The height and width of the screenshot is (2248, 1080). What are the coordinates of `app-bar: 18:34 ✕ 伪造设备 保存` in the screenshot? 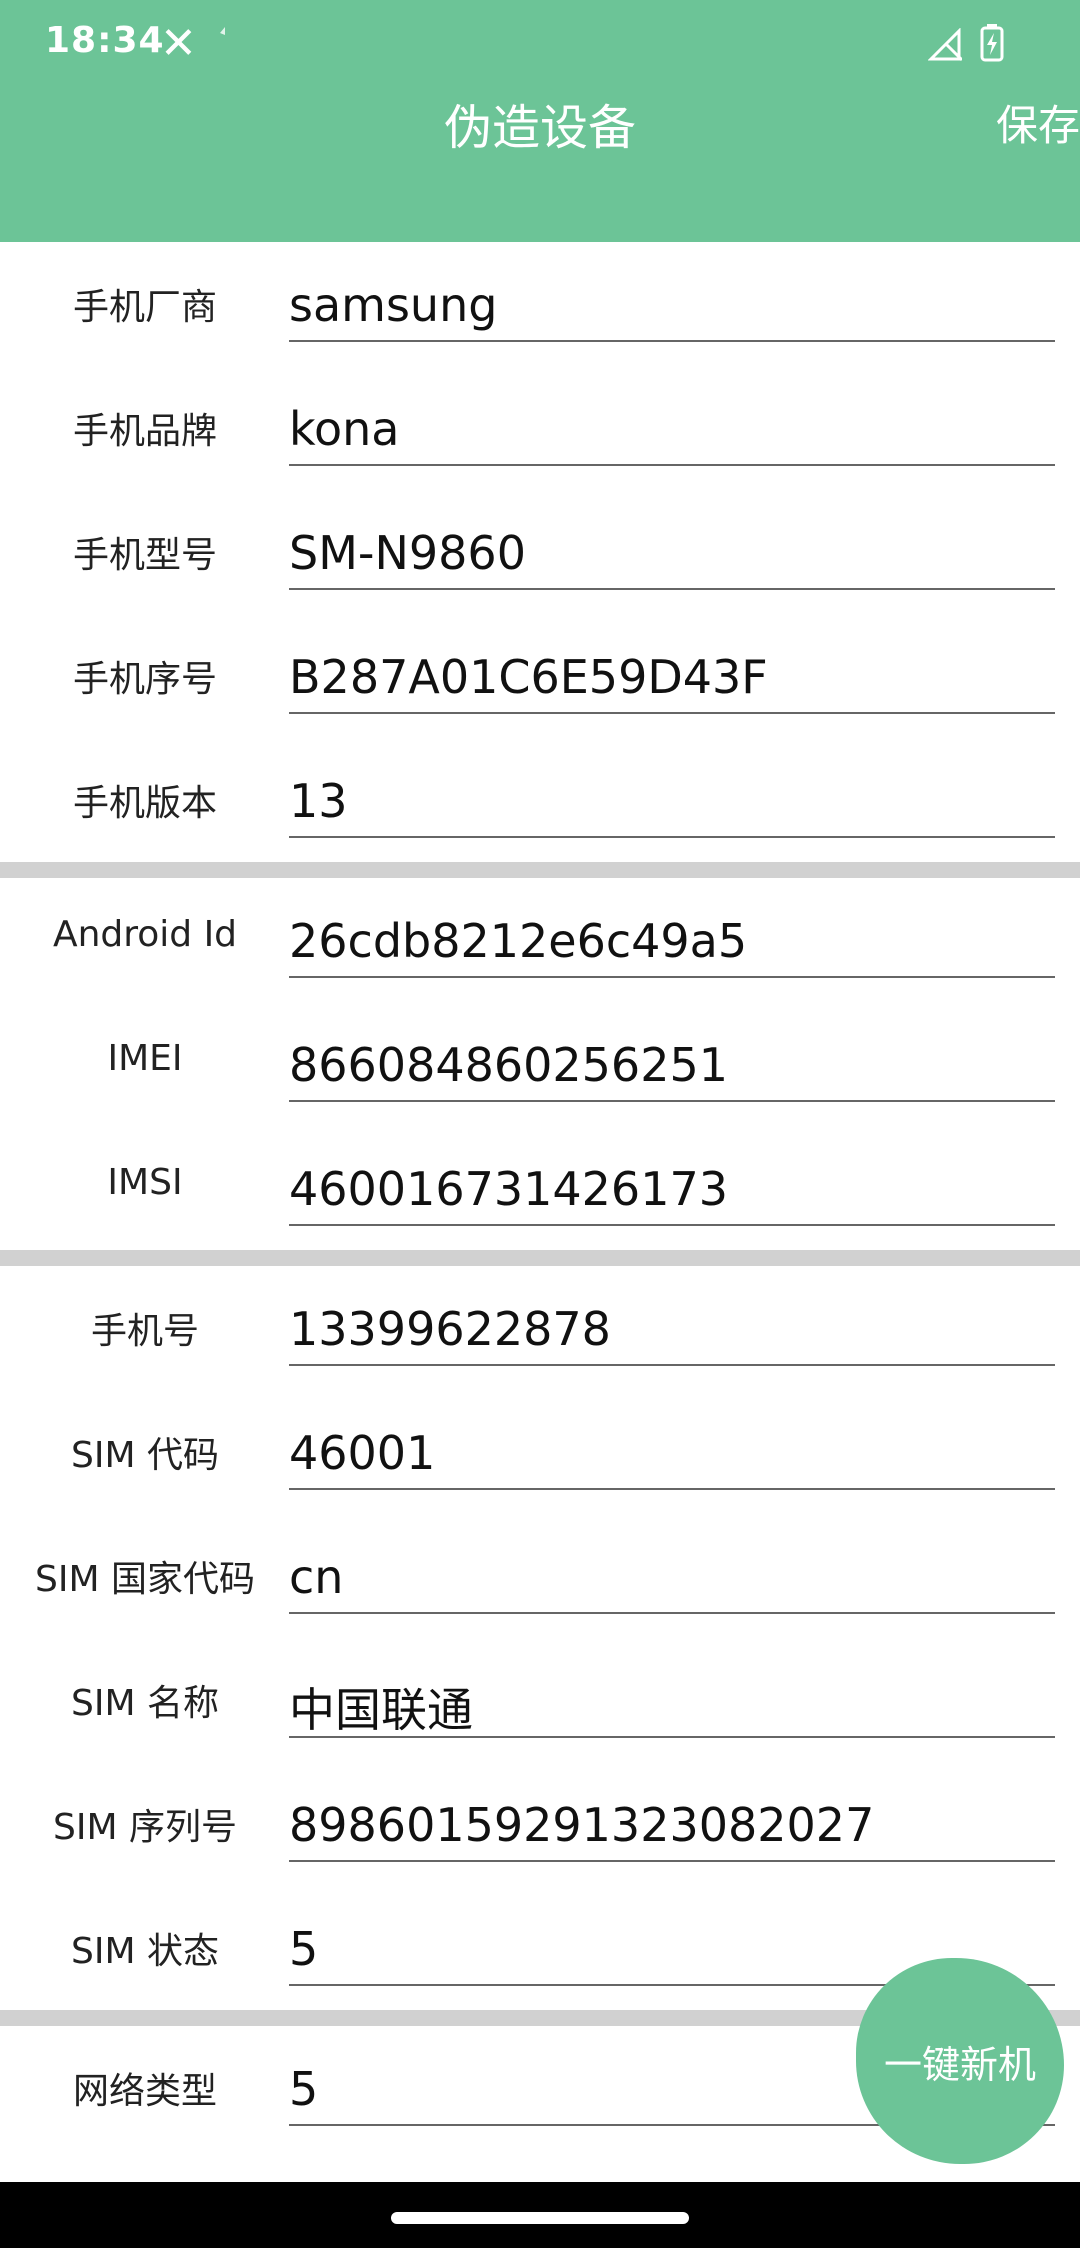 It's located at (540, 121).